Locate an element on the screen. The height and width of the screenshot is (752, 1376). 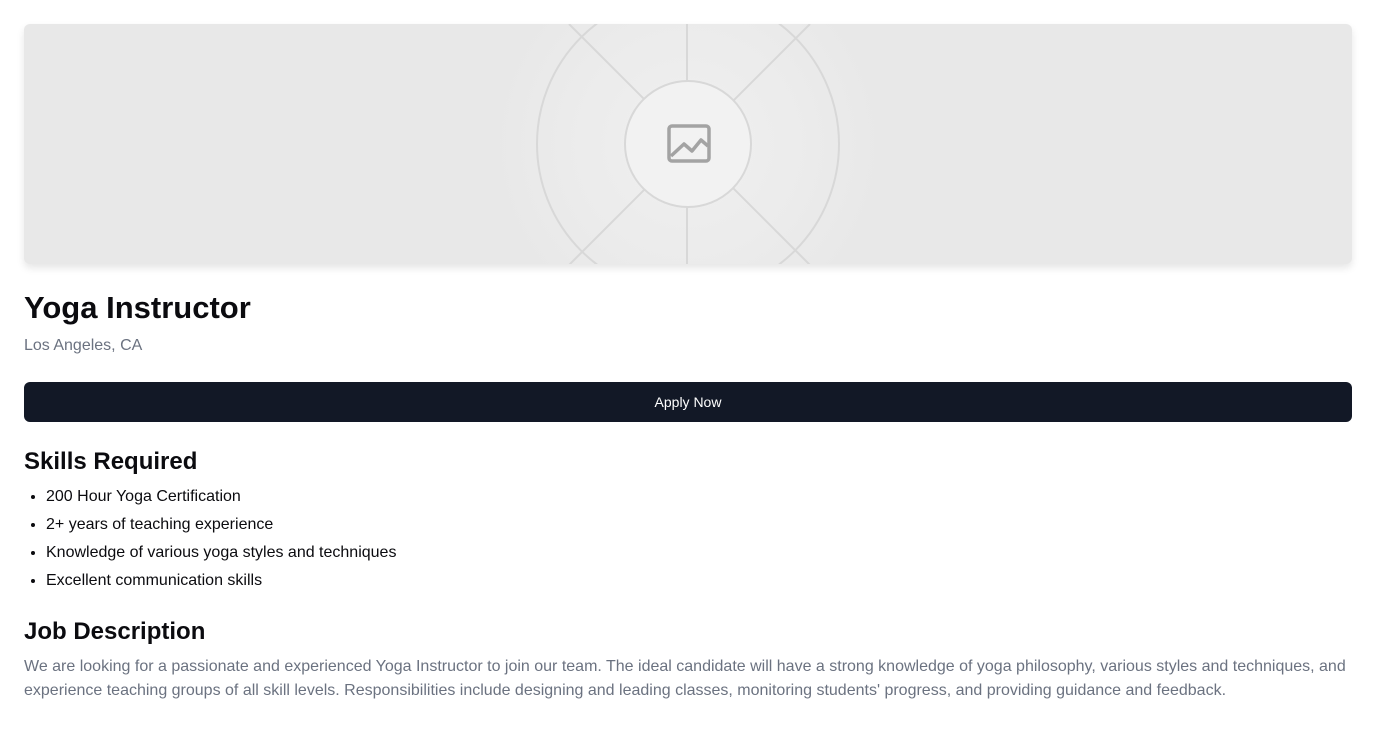
skills-heading: Skills Required is located at coordinates (111, 461).